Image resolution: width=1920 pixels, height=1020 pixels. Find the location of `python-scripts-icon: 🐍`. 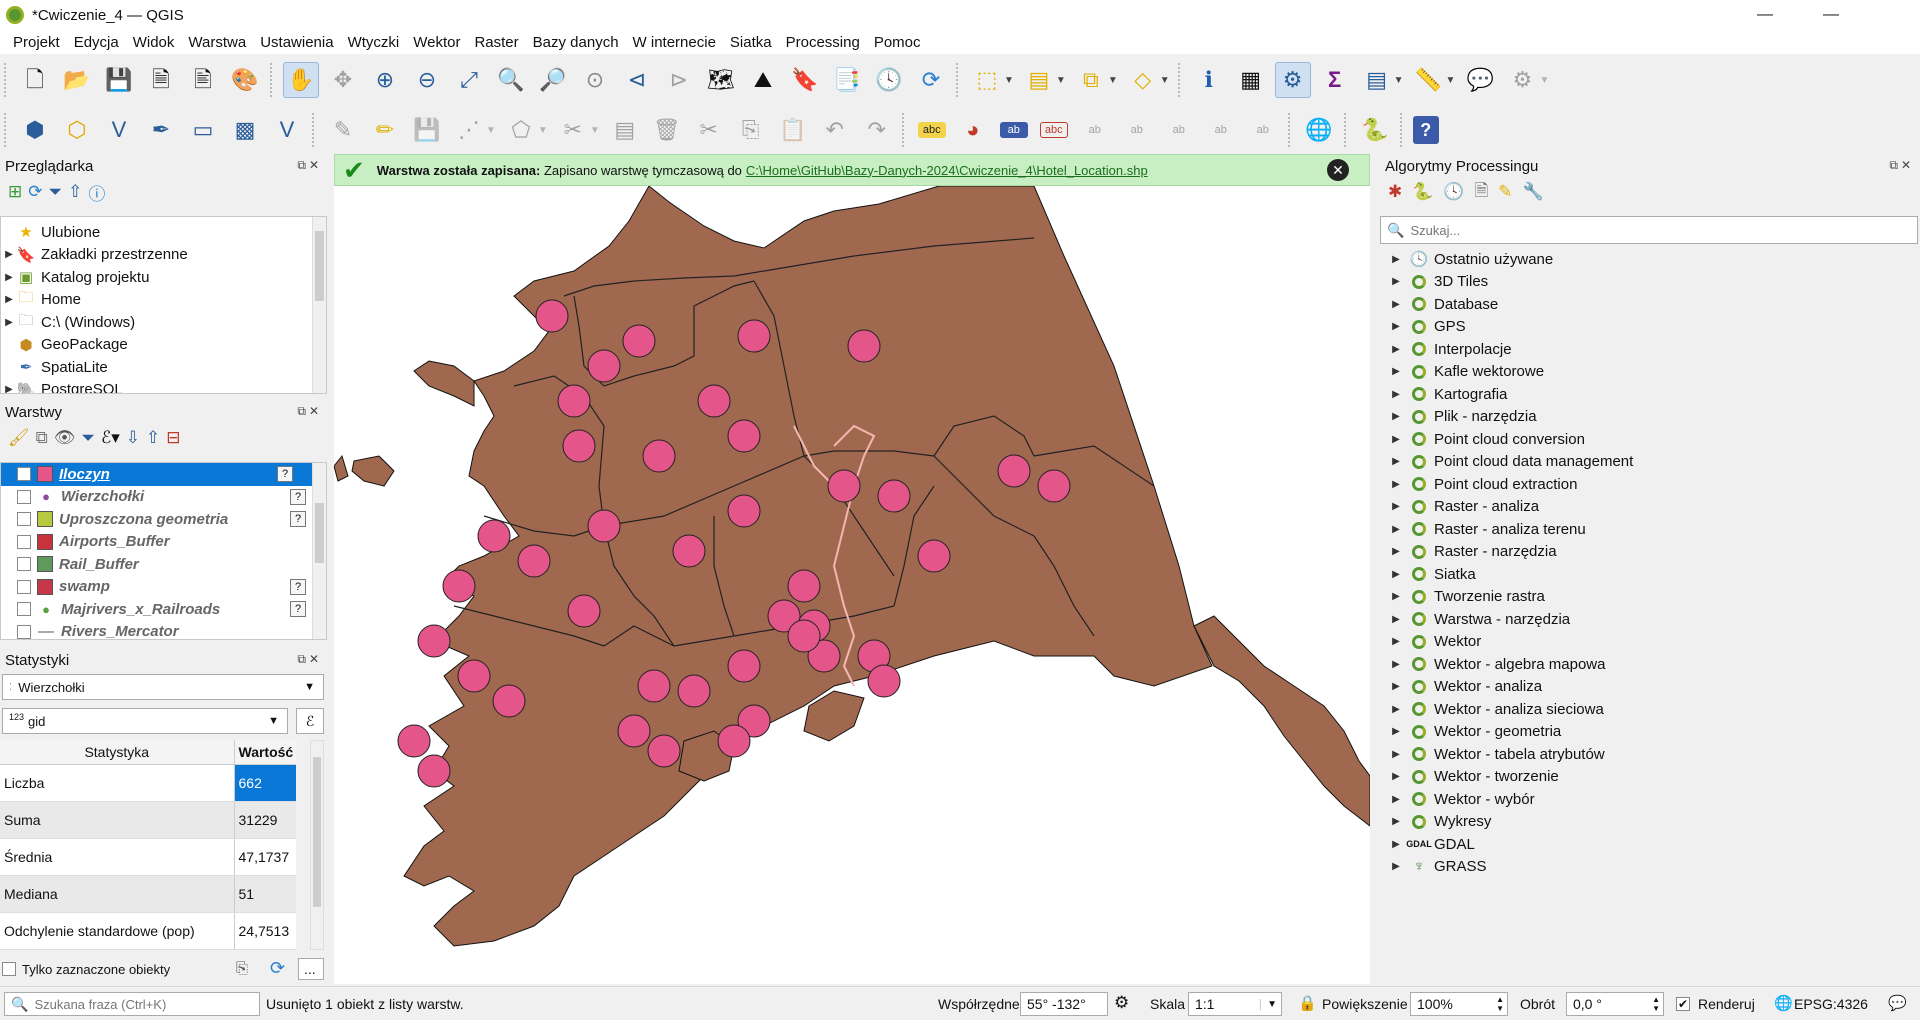

python-scripts-icon: 🐍 is located at coordinates (1422, 192).